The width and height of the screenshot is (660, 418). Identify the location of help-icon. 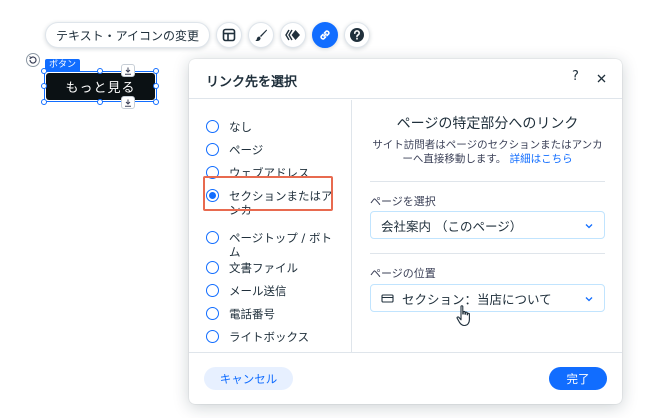
(357, 35).